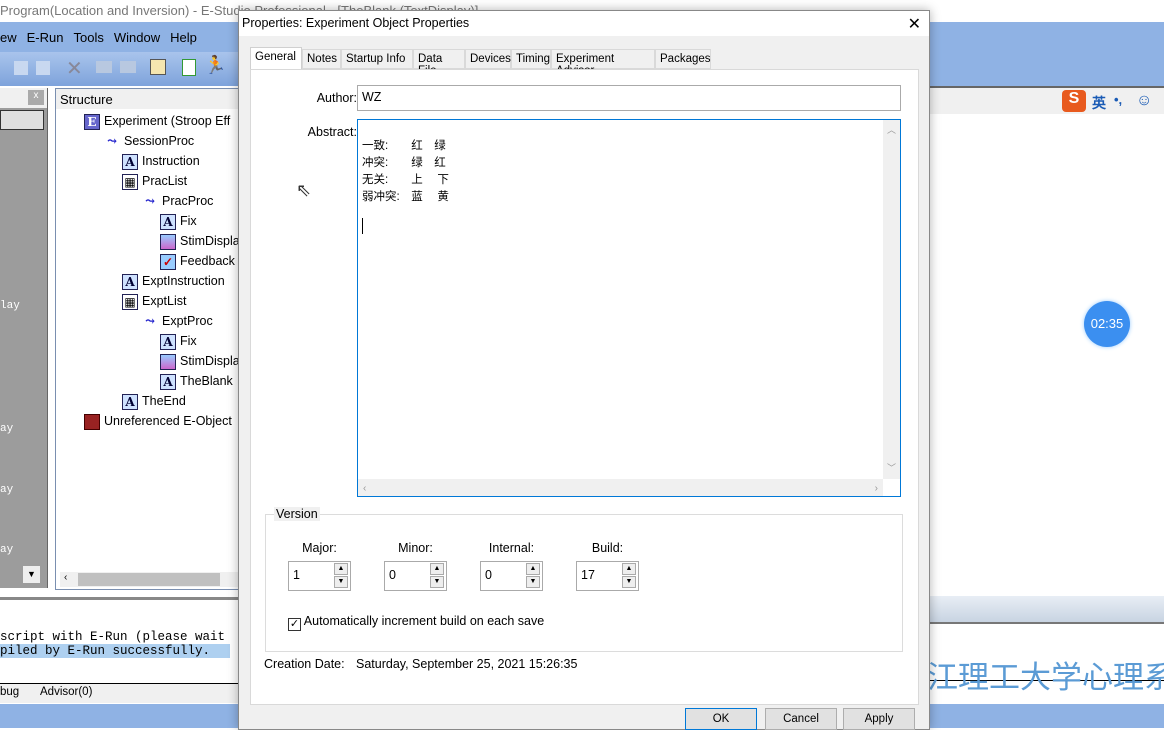 The width and height of the screenshot is (1164, 730). I want to click on tree-item: A ExptInstruction, so click(173, 281).